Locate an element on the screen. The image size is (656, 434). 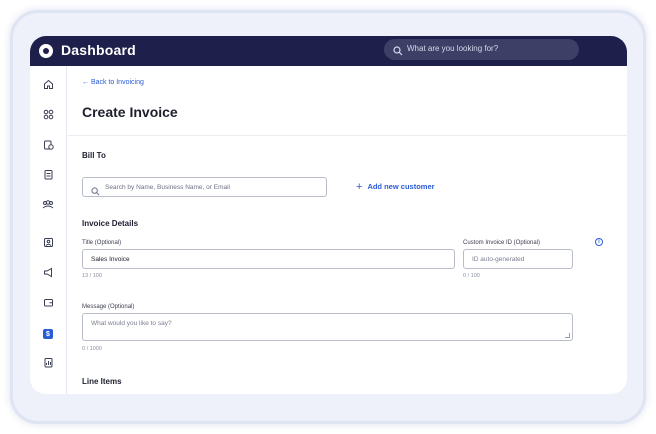
megaphone-icon is located at coordinates (48, 274).